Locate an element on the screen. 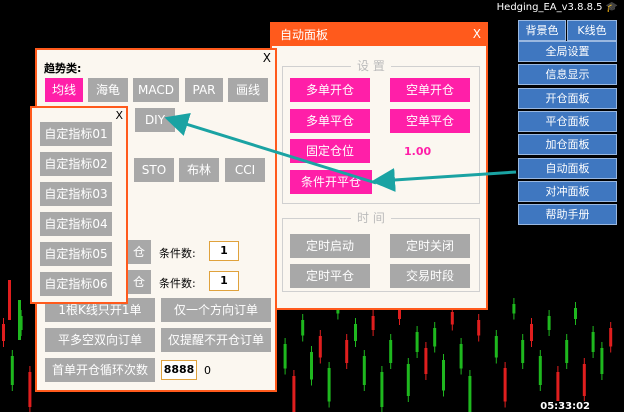 This screenshot has height=412, width=624. first-order-loop-button: 首单开仓循环次数 is located at coordinates (100, 370).